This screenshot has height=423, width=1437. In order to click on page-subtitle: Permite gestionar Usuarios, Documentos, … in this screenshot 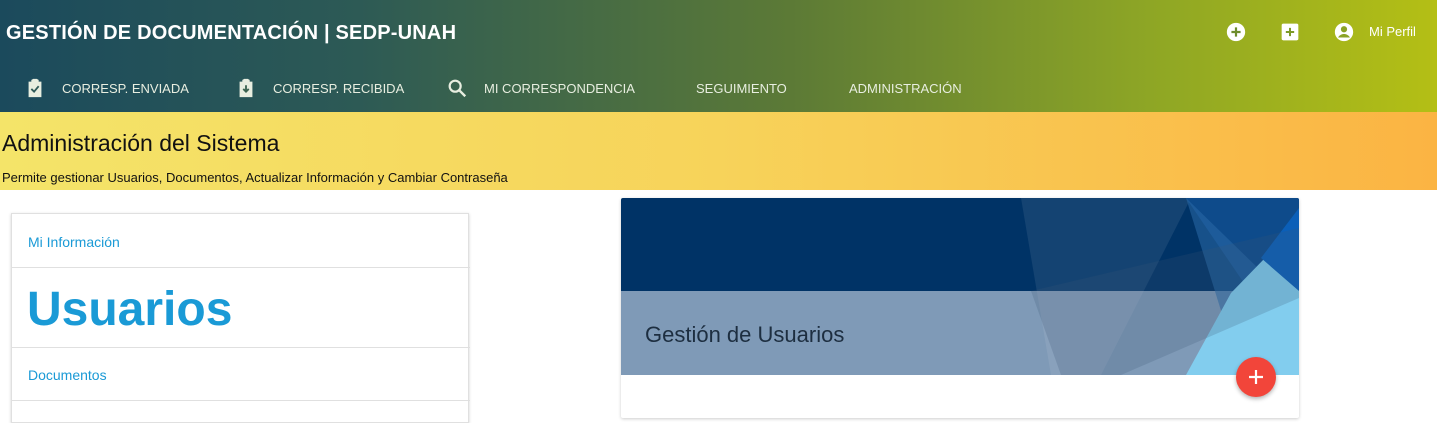, I will do `click(255, 177)`.